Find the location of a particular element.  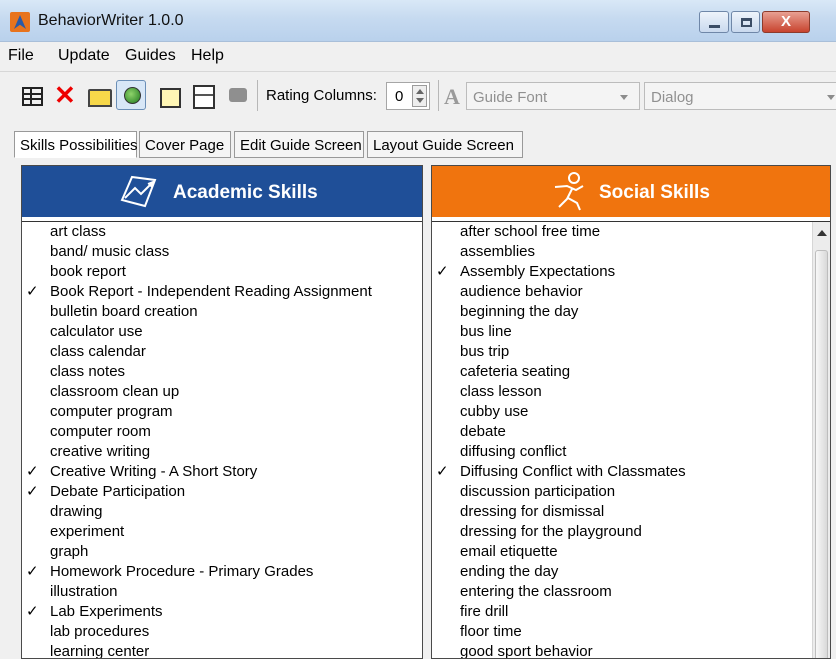

minimize-button is located at coordinates (714, 22).